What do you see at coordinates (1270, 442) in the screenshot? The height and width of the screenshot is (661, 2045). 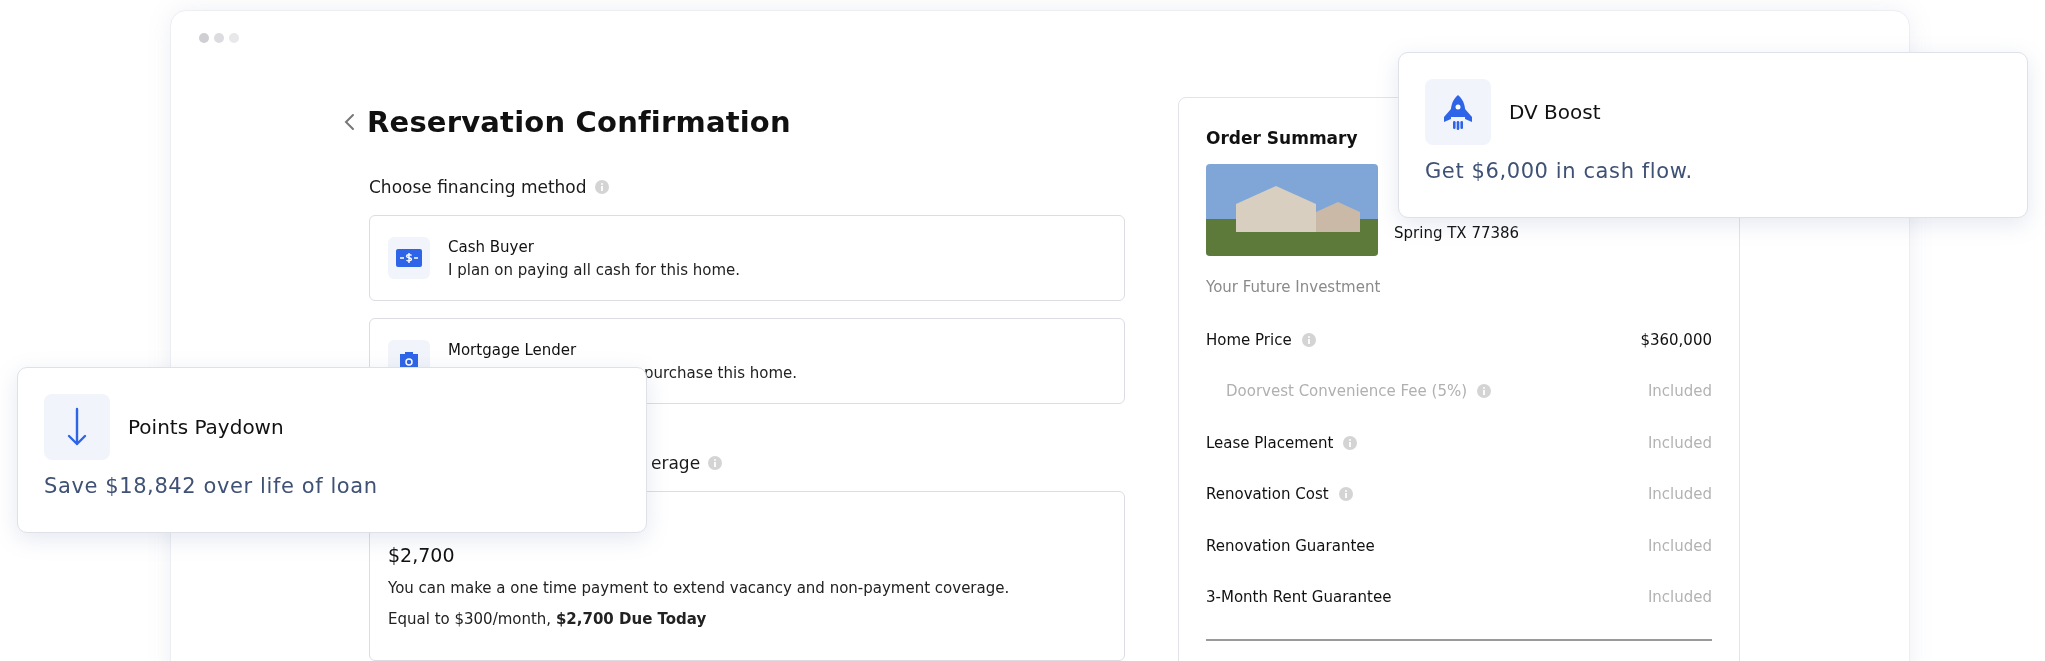 I see `summary-label: Lease Placement` at bounding box center [1270, 442].